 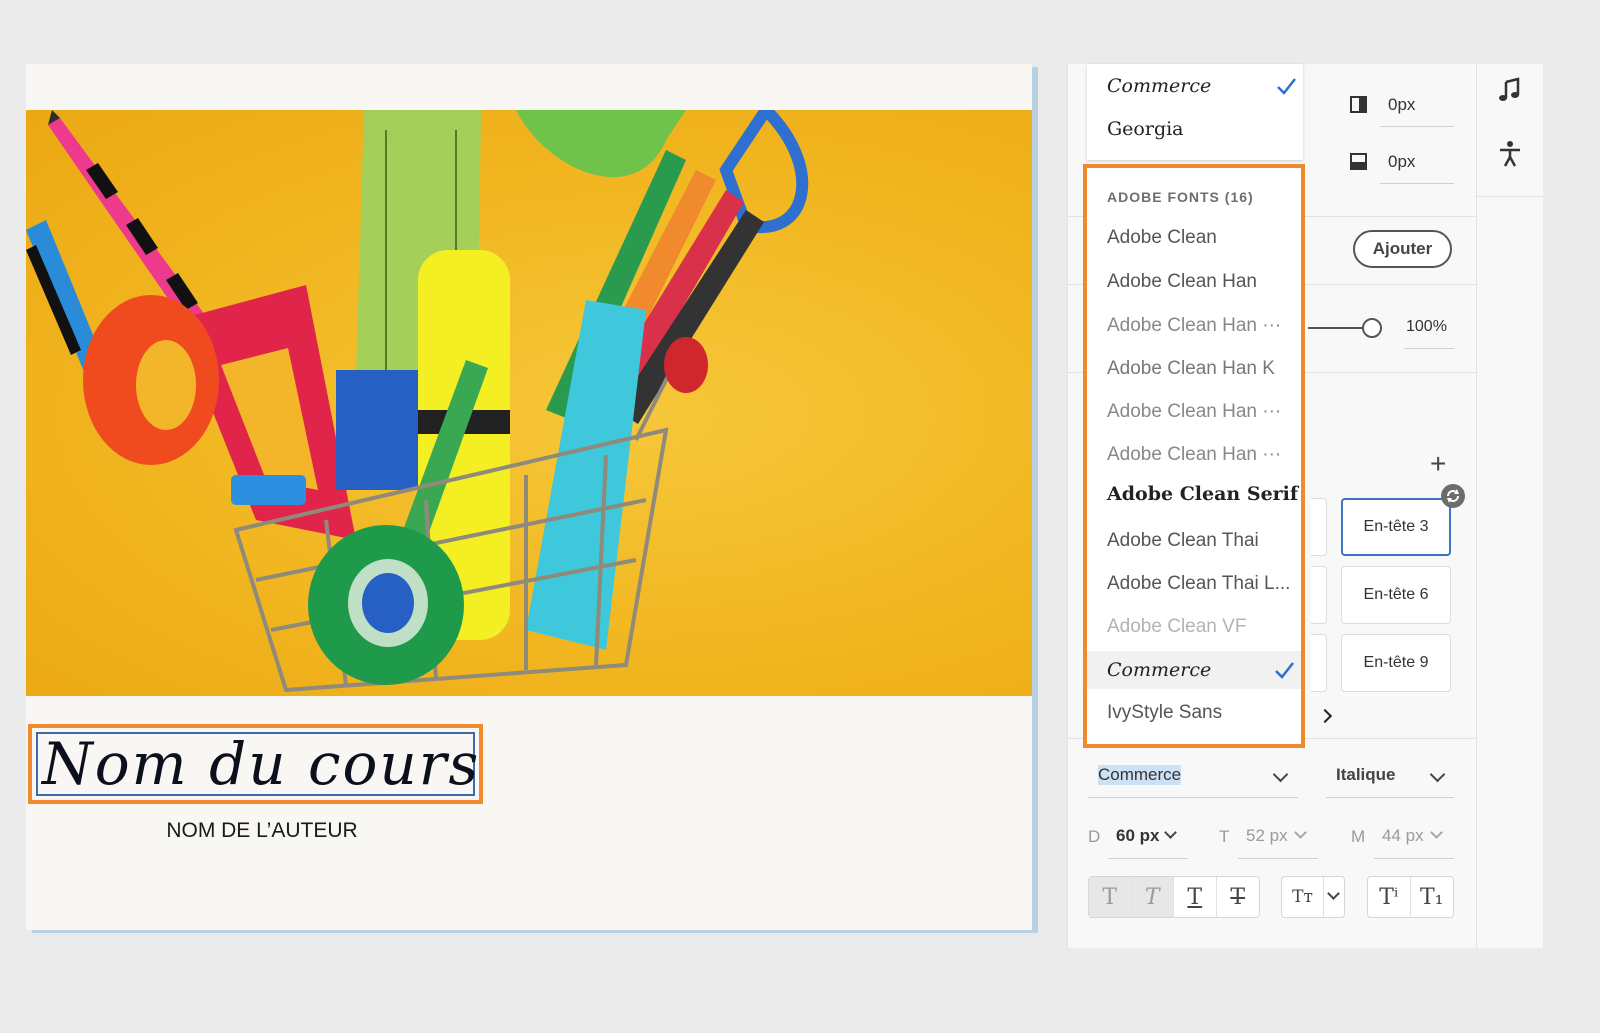 What do you see at coordinates (1510, 154) in the screenshot?
I see `accessibility-icon` at bounding box center [1510, 154].